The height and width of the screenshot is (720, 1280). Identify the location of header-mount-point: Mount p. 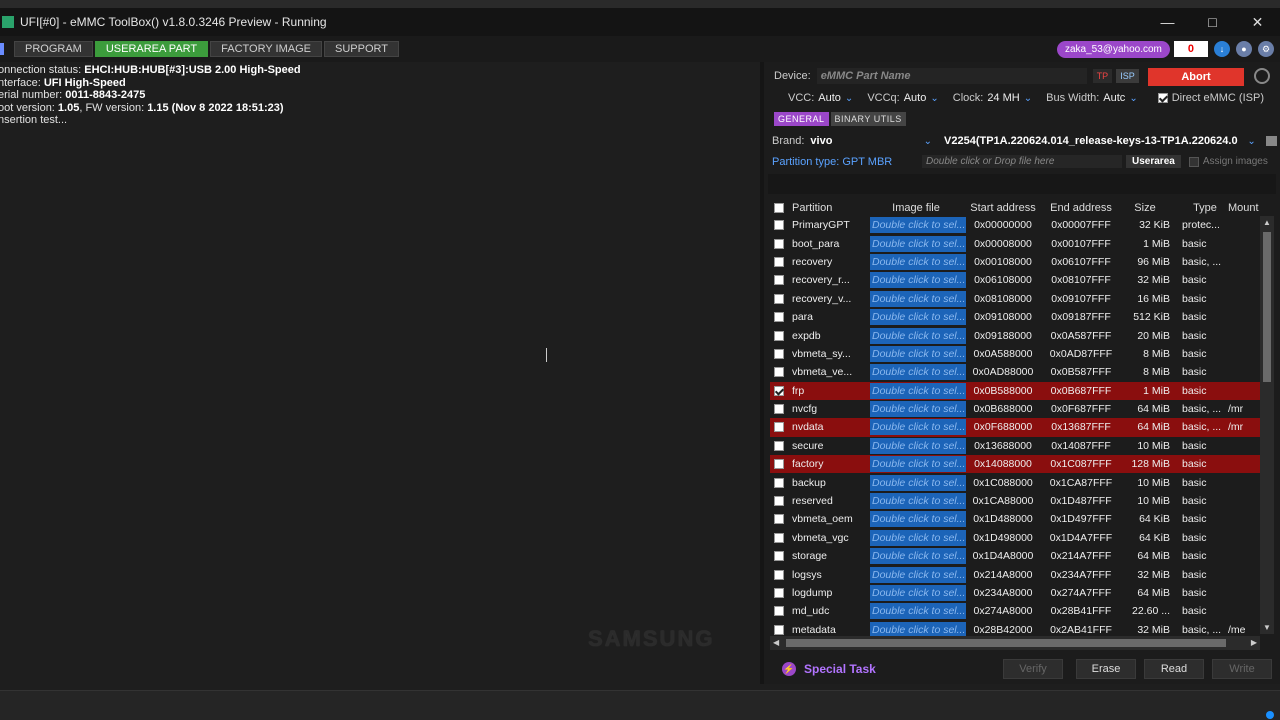
(1244, 208).